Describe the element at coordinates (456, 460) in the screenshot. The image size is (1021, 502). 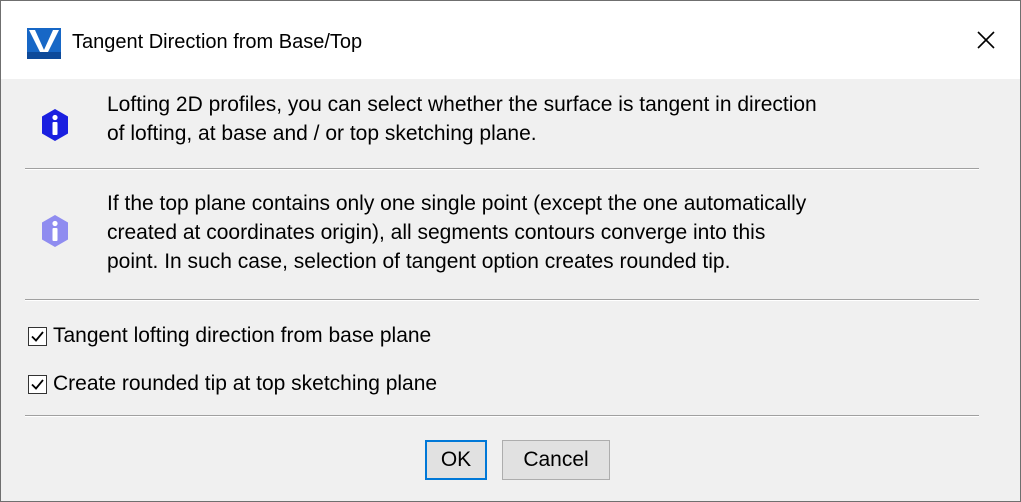
I see `ok-button: OK` at that location.